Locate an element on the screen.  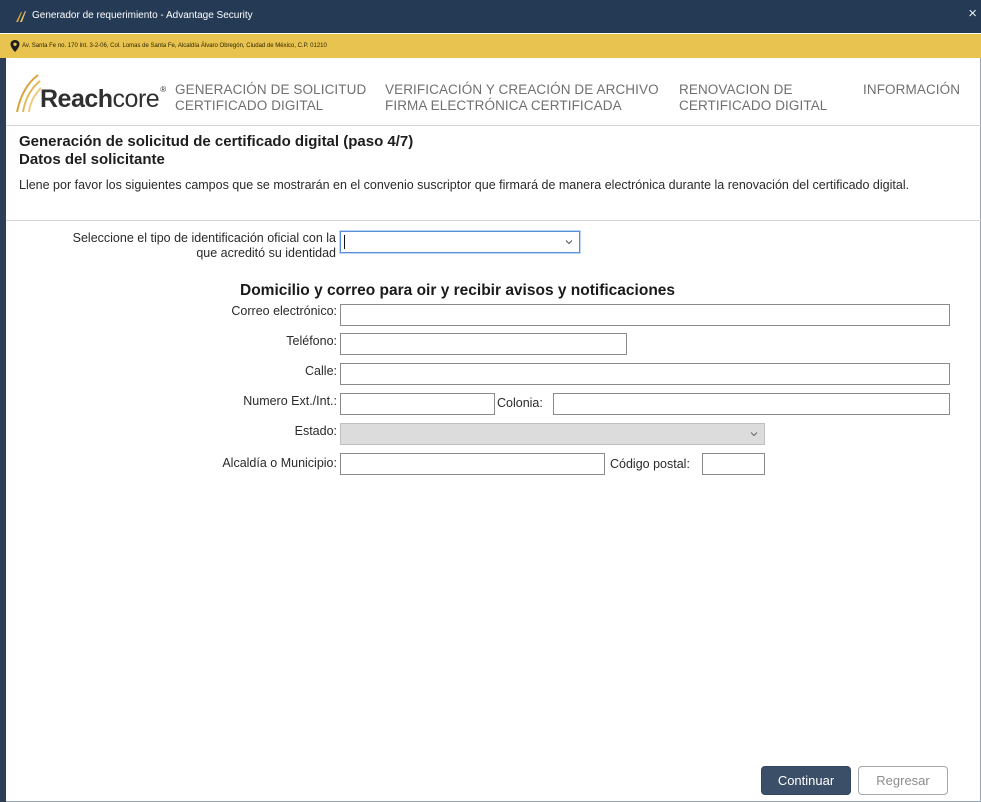
zip-label: Código postal: is located at coordinates (650, 464).